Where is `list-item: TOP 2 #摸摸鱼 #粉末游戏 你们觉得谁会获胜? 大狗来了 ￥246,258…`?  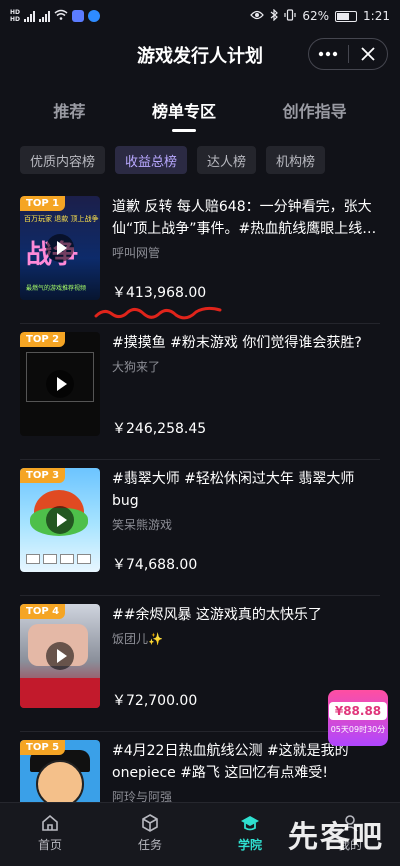 list-item: TOP 2 #摸摸鱼 #粉末游戏 你们觉得谁会获胜? 大狗来了 ￥246,258… is located at coordinates (200, 393).